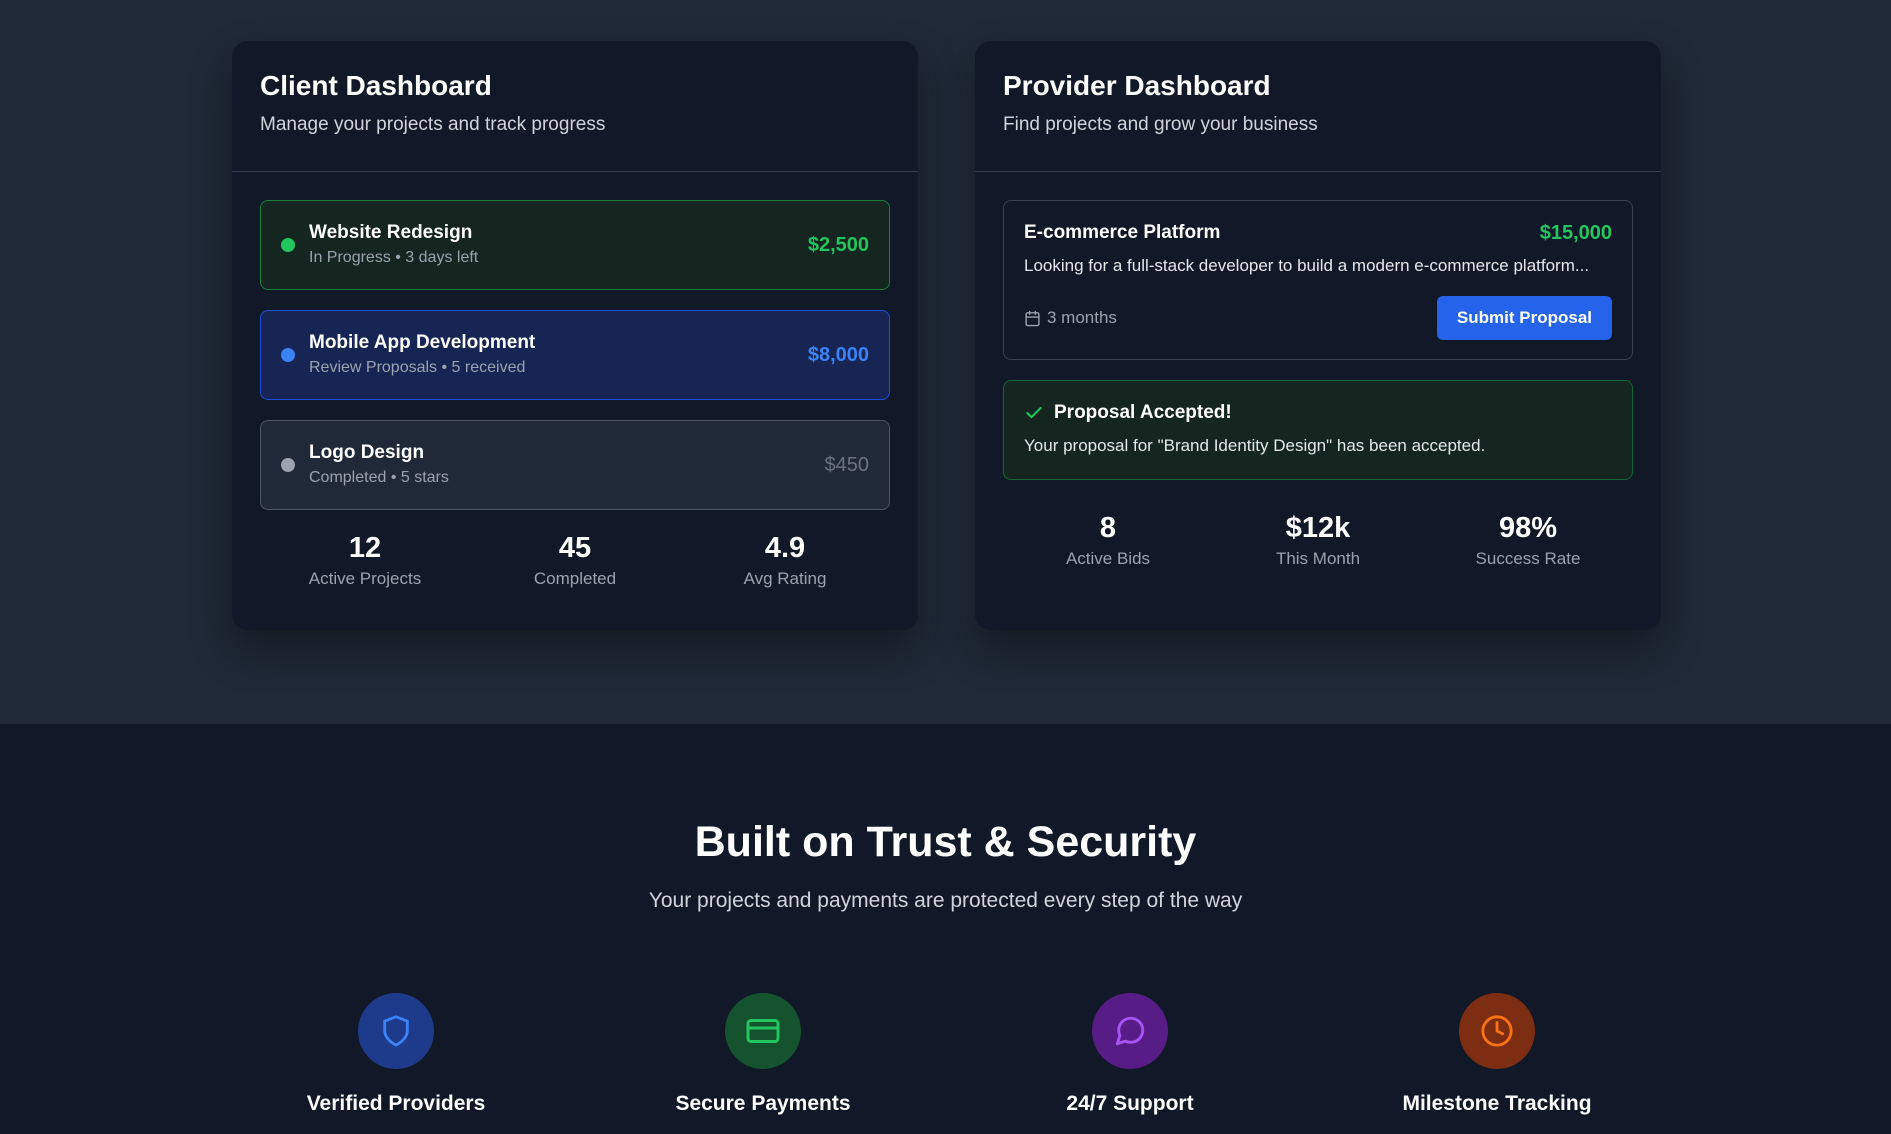 This screenshot has width=1891, height=1134. Describe the element at coordinates (1032, 318) in the screenshot. I see `calendar-icon` at that location.